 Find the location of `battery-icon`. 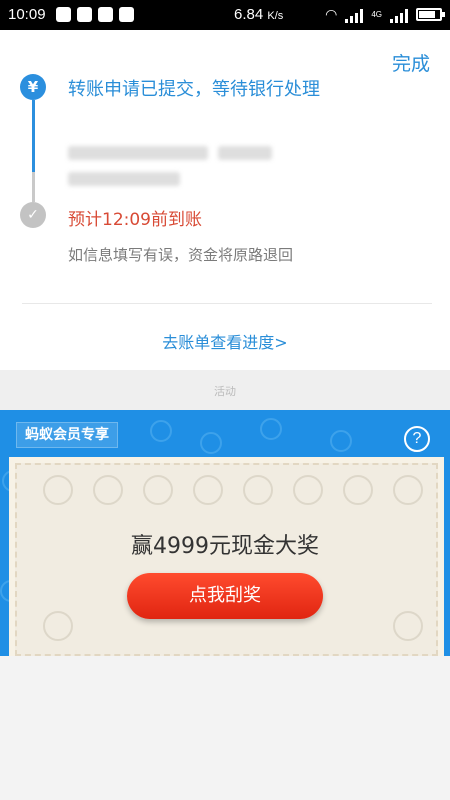

battery-icon is located at coordinates (430, 14).